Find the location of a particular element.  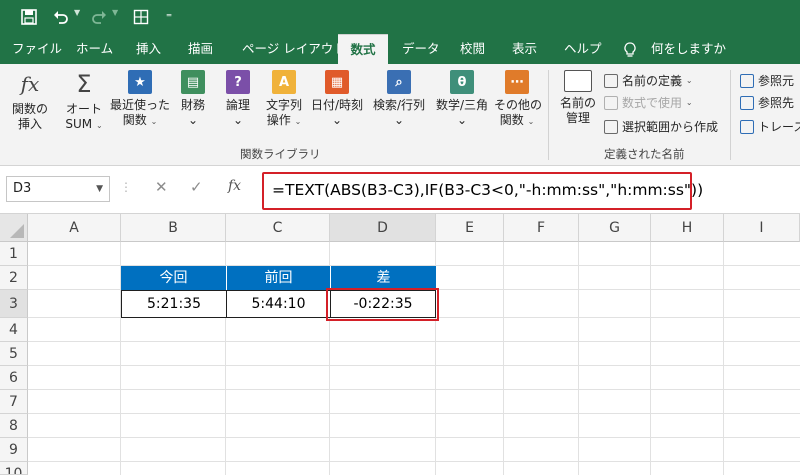

tab-draw: 描画 is located at coordinates (200, 49).